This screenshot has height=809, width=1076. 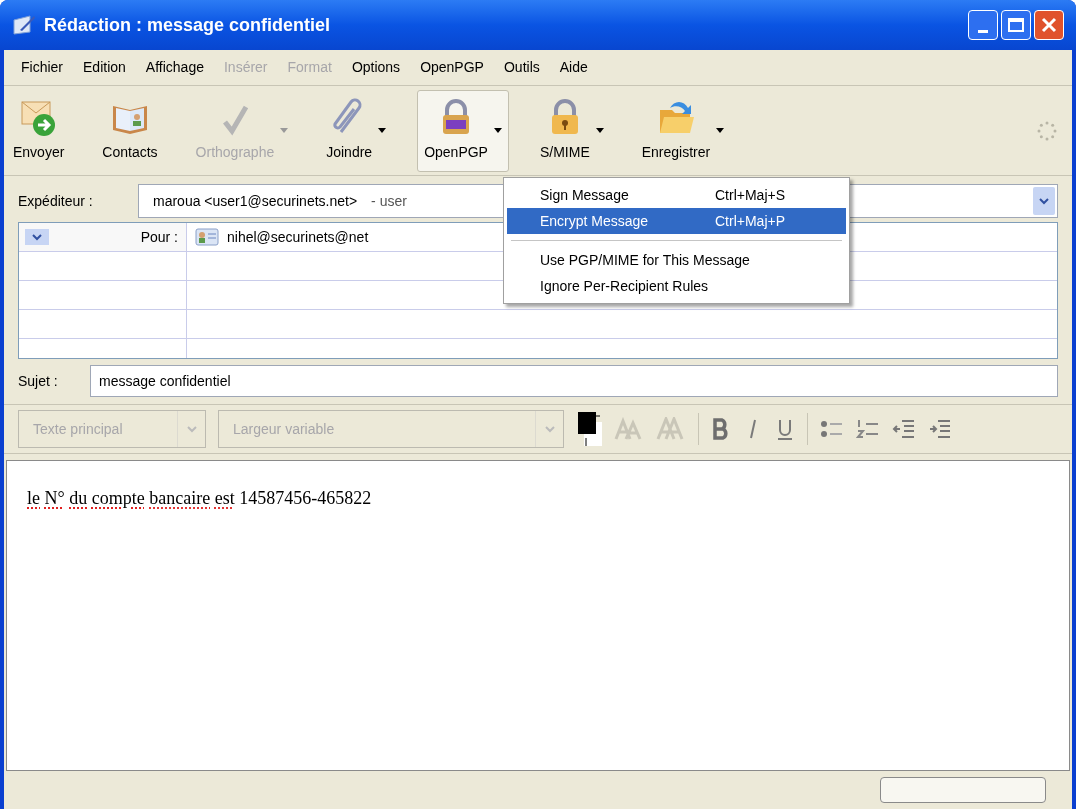 What do you see at coordinates (56, 201) in the screenshot?
I see `sender-label: Expéditeur :` at bounding box center [56, 201].